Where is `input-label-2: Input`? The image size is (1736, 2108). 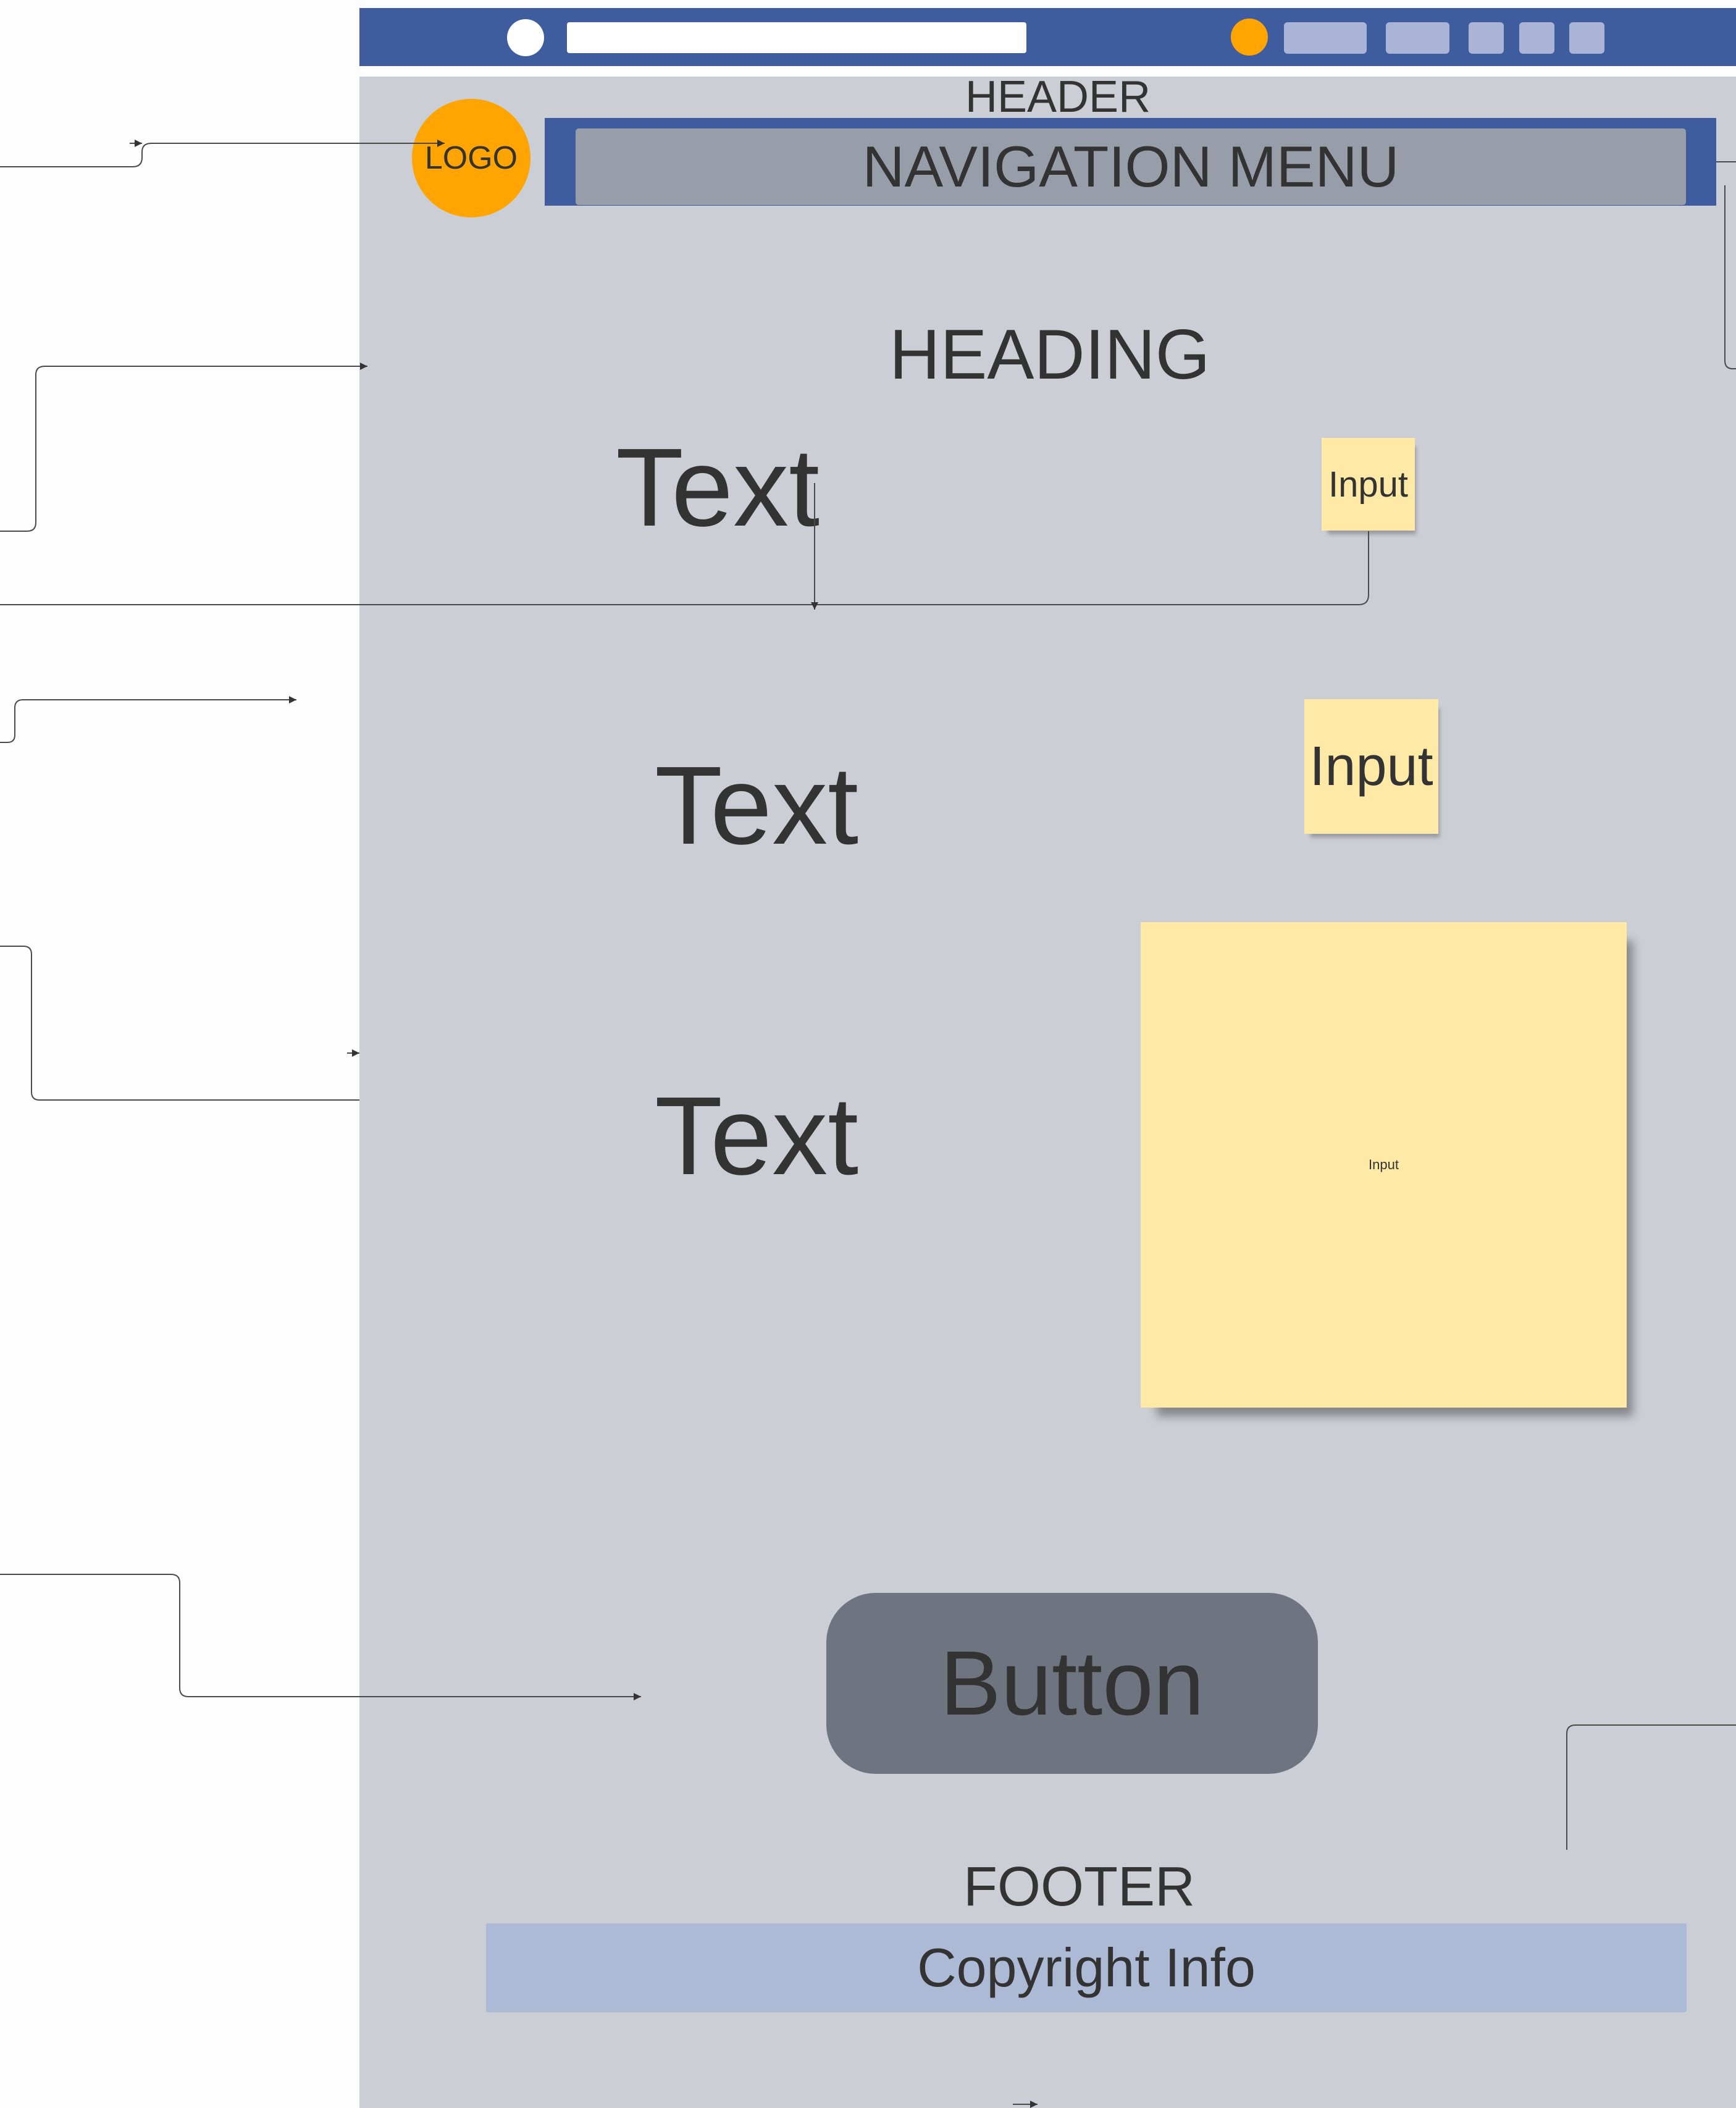
input-label-2: Input is located at coordinates (1371, 766).